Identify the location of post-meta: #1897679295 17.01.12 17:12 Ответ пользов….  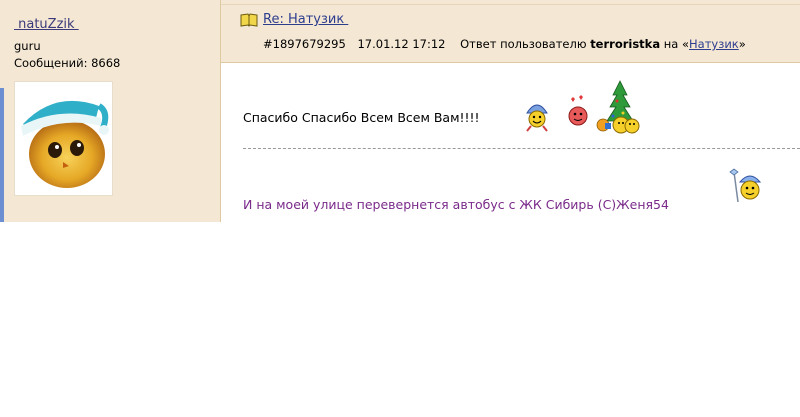
(504, 44).